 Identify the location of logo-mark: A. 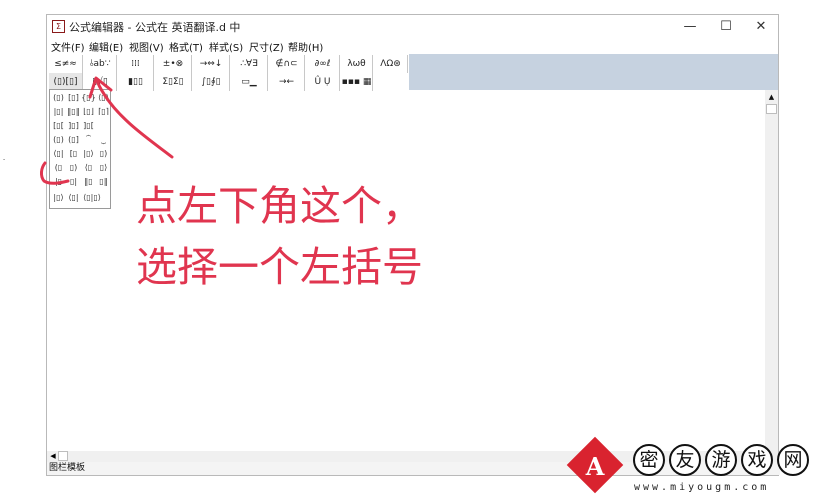
(595, 466).